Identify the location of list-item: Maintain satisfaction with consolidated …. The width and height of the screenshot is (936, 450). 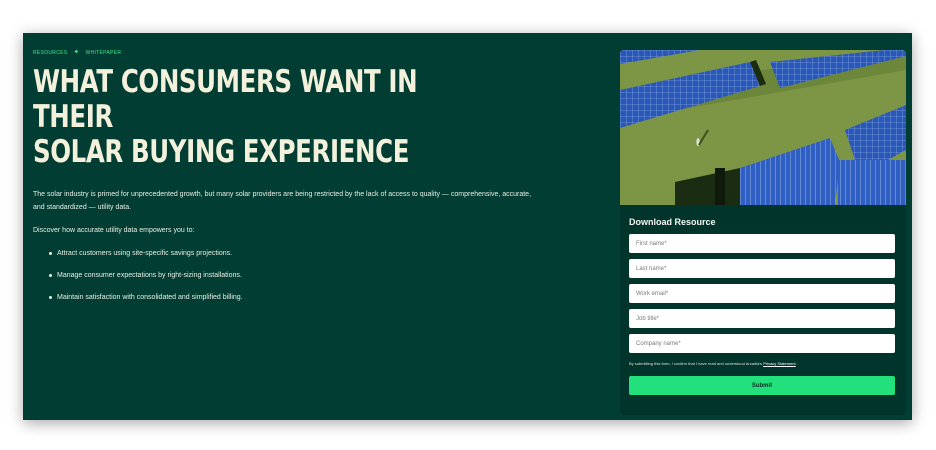
(311, 298).